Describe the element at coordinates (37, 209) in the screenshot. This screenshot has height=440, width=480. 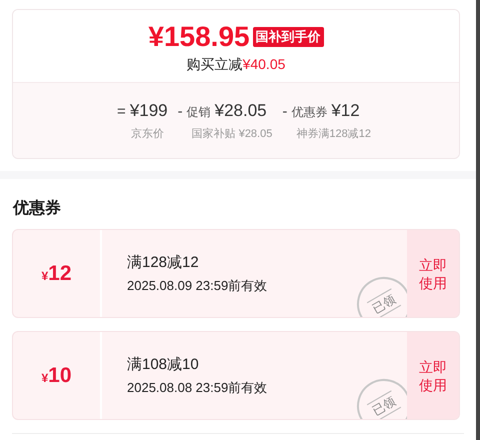
I see `section-title: 优惠券` at that location.